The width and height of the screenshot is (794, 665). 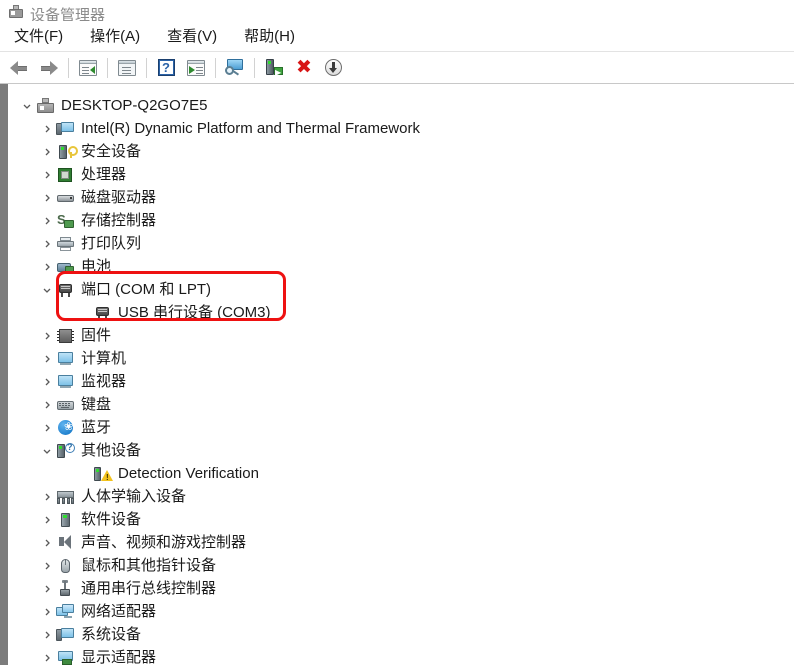 What do you see at coordinates (65, 543) in the screenshot?
I see `sound-video-game-icon` at bounding box center [65, 543].